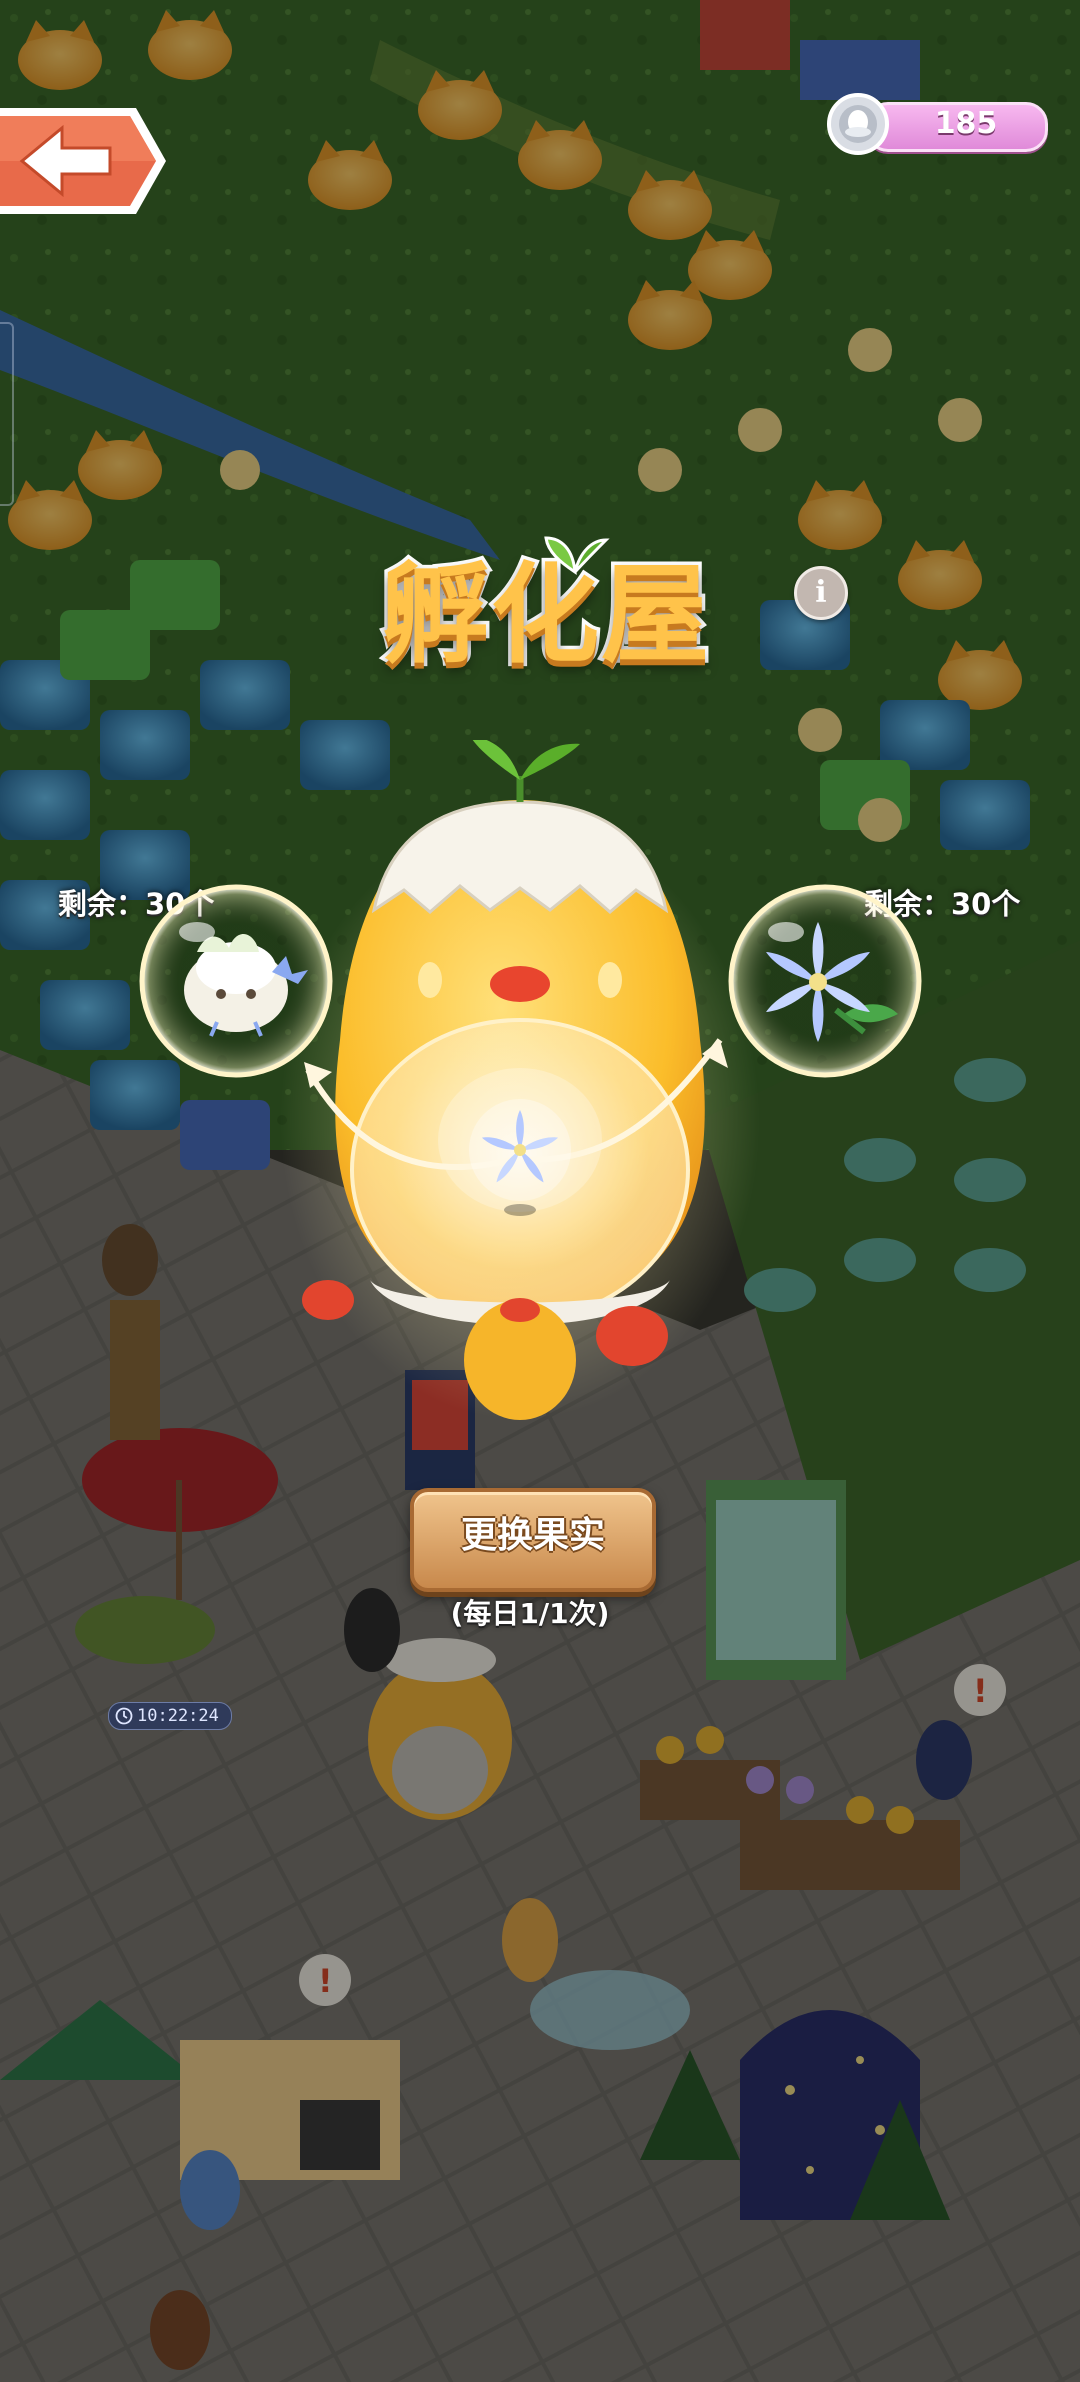 This screenshot has width=1080, height=2382. Describe the element at coordinates (84, 161) in the screenshot. I see `back-button` at that location.